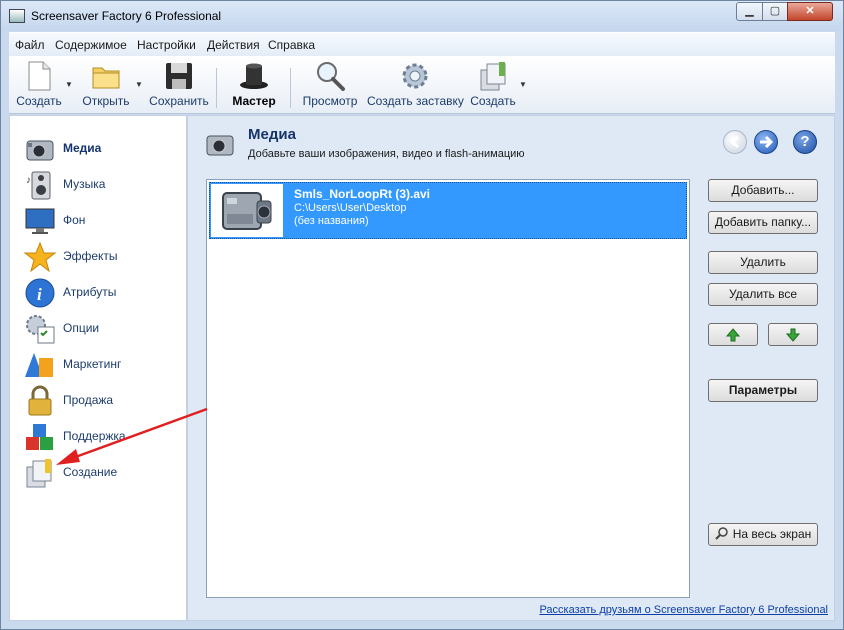 The image size is (844, 630). Describe the element at coordinates (39, 365) in the screenshot. I see `shapes-icon` at that location.